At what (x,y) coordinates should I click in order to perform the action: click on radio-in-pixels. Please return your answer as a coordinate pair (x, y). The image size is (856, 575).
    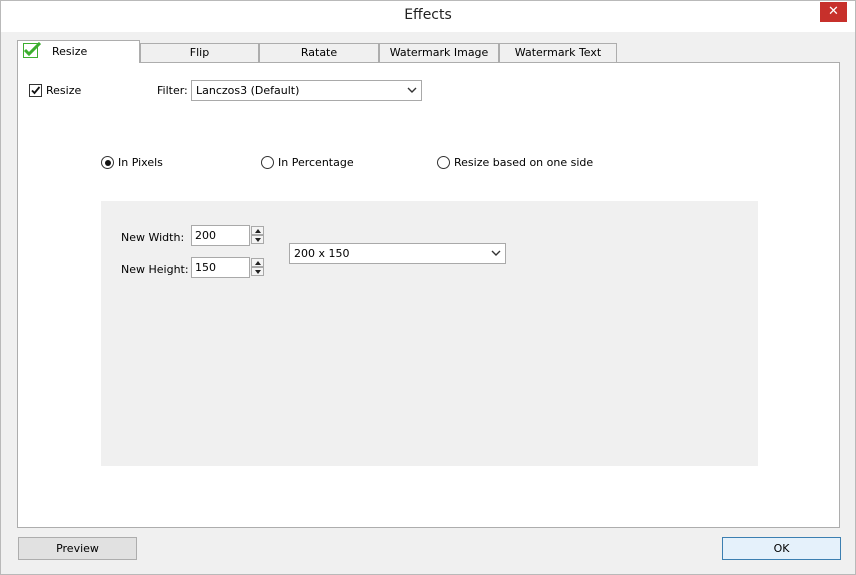
    Looking at the image, I should click on (107, 162).